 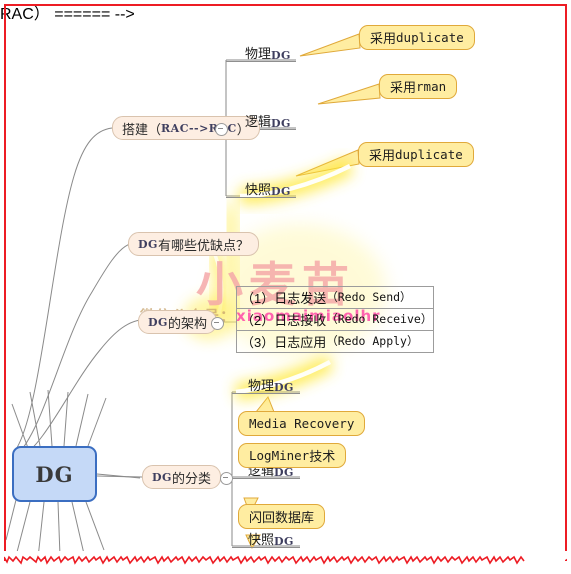 What do you see at coordinates (383, 38) in the screenshot?
I see `callout-build-physical-cn: 采用` at bounding box center [383, 38].